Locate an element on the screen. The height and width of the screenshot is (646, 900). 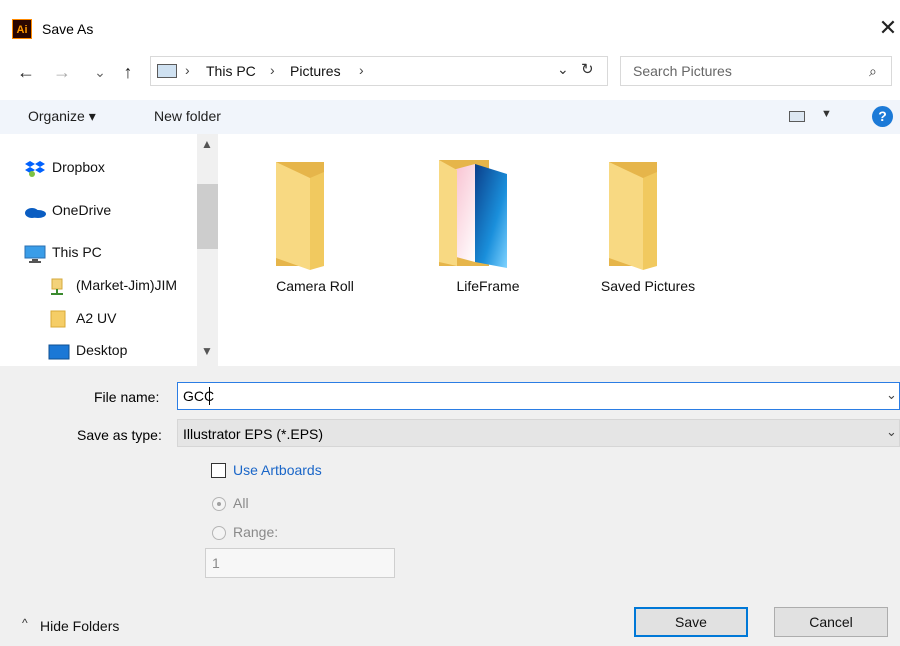
network-drive-icon is located at coordinates (57, 286).